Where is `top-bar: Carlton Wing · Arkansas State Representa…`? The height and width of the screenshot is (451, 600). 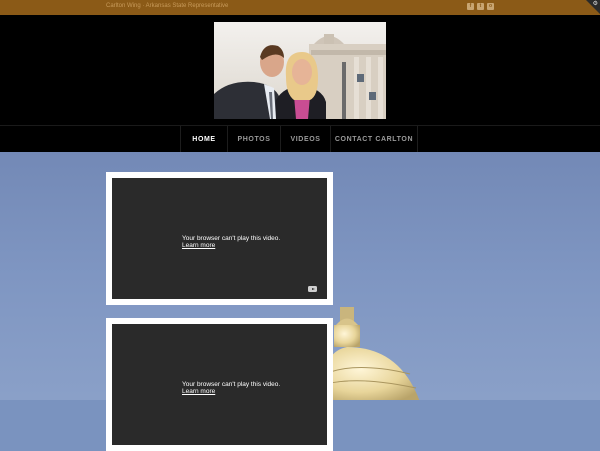
top-bar: Carlton Wing · Arkansas State Representa… is located at coordinates (300, 7).